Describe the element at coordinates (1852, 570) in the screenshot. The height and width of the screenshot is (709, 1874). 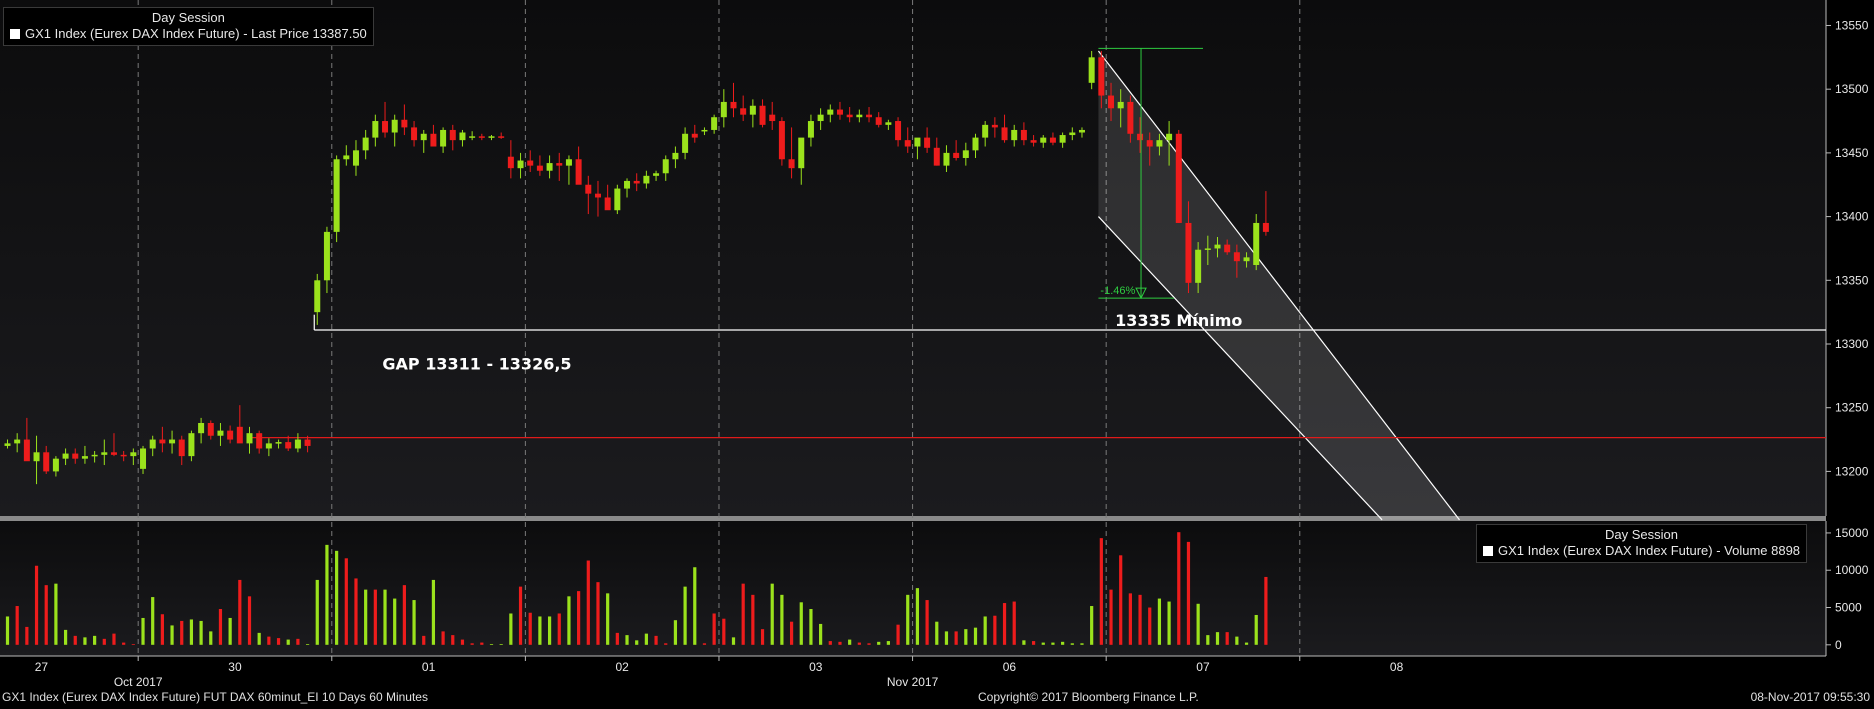
I see `volume-tick-label: 10000` at that location.